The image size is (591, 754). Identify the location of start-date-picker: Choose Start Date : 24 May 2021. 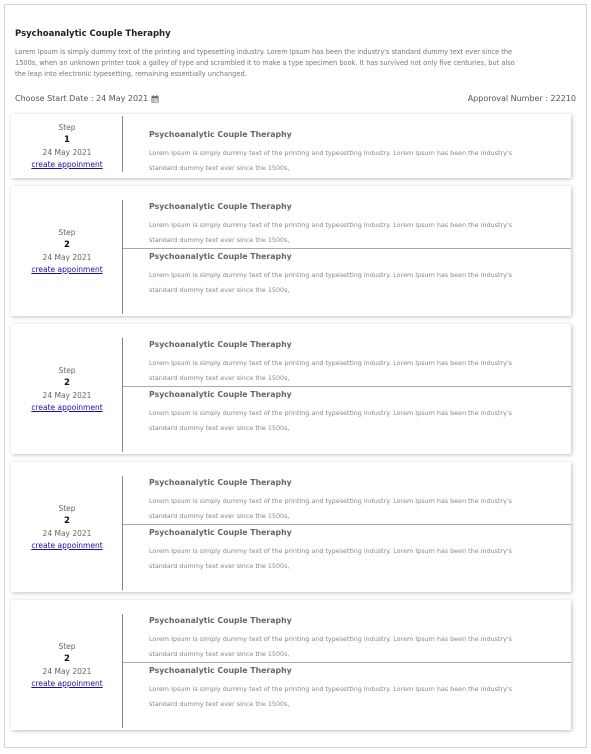
(87, 98).